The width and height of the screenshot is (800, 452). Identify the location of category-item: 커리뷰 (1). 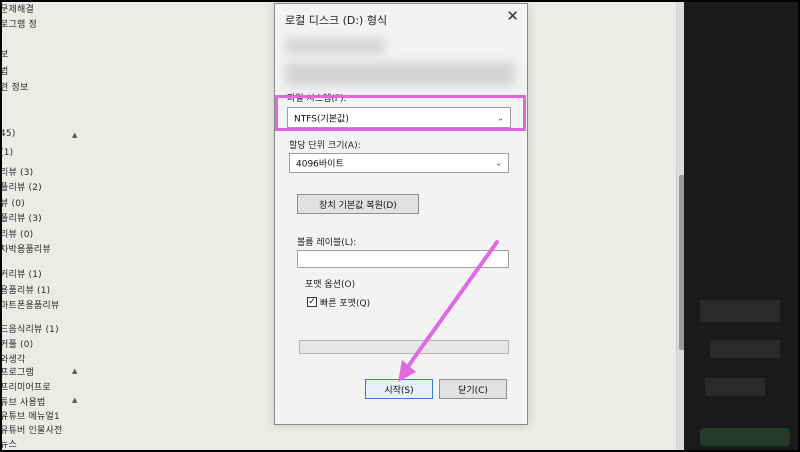
(21, 273).